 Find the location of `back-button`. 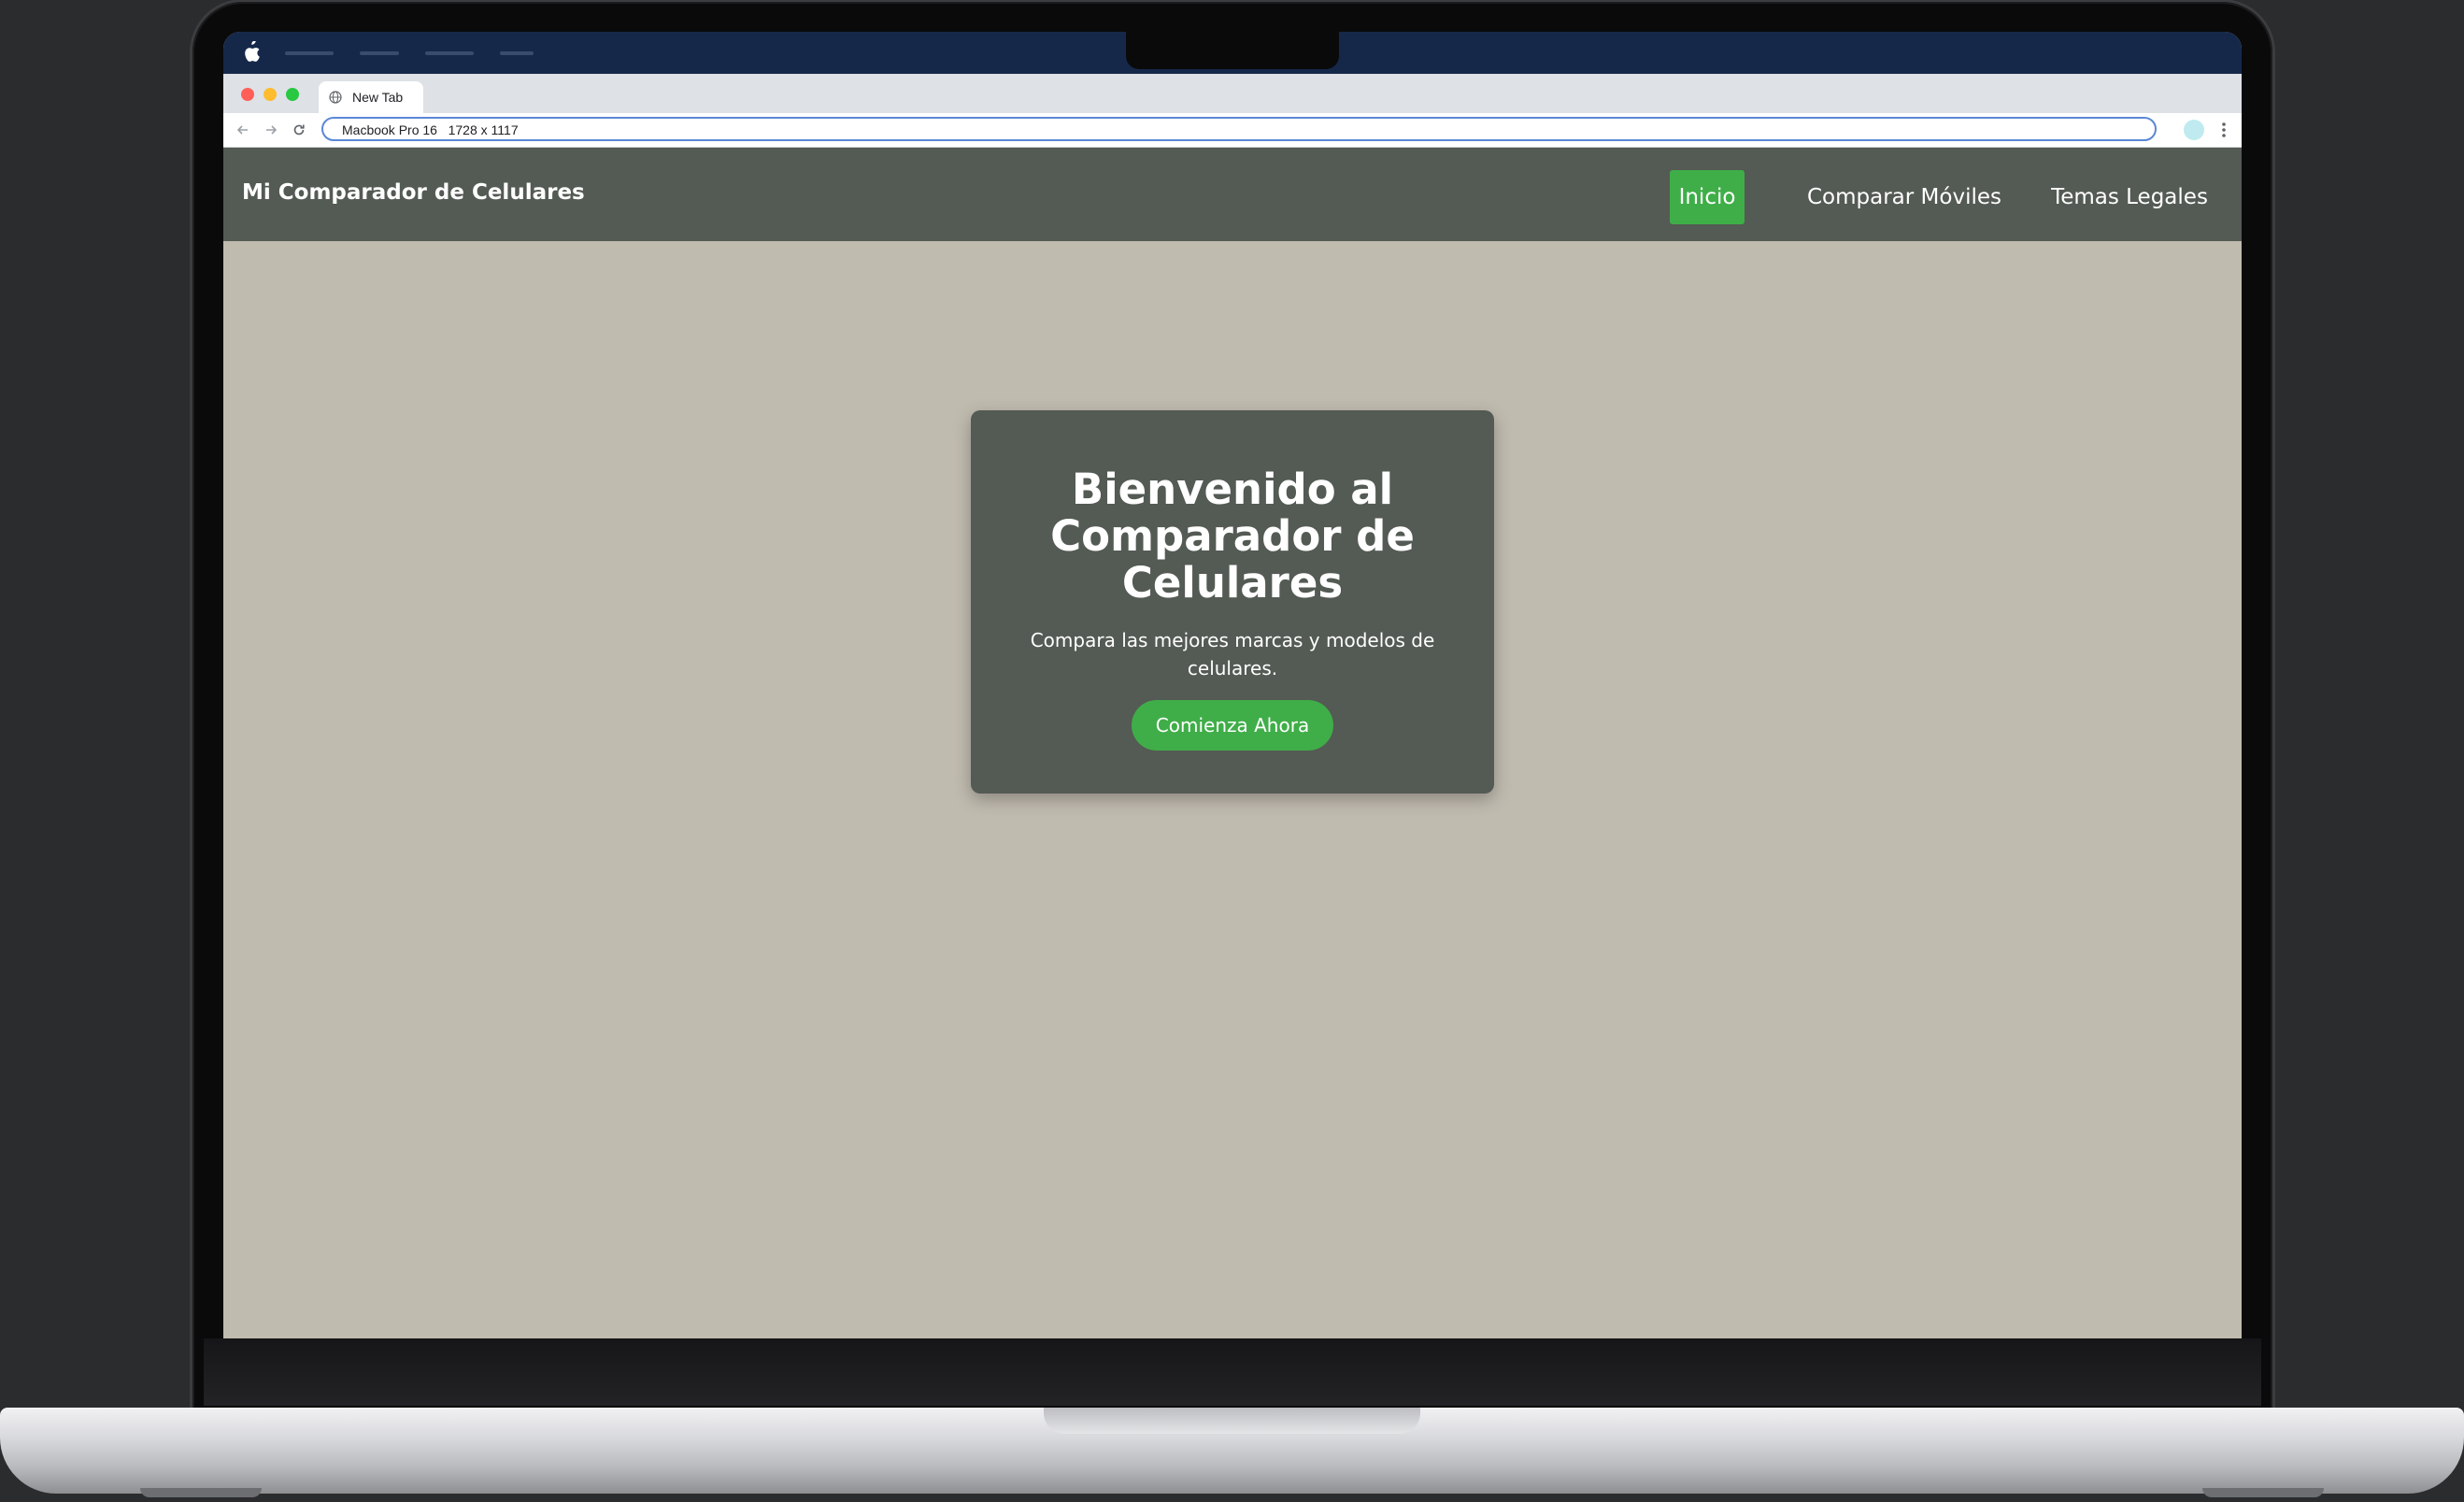

back-button is located at coordinates (243, 130).